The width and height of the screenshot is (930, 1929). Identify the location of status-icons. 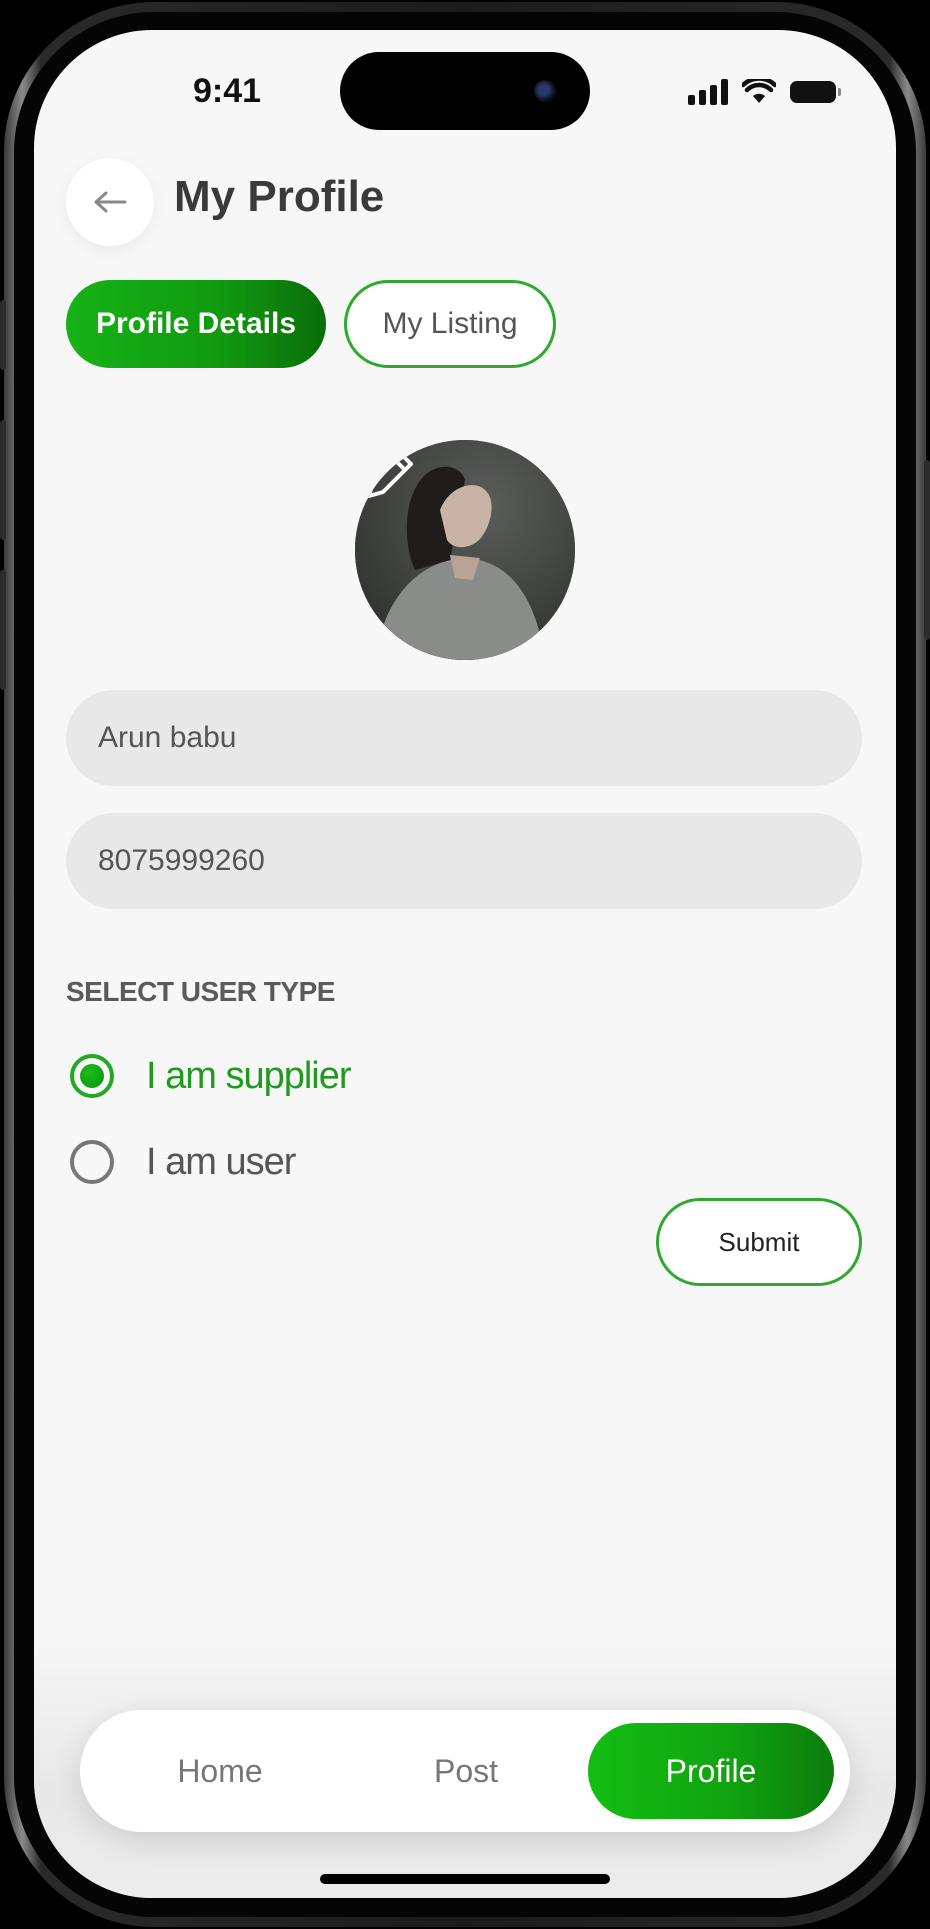
(764, 92).